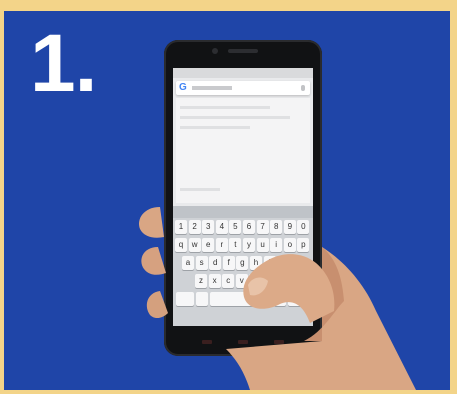 This screenshot has width=457, height=394. I want to click on index-finger, so click(151, 222).